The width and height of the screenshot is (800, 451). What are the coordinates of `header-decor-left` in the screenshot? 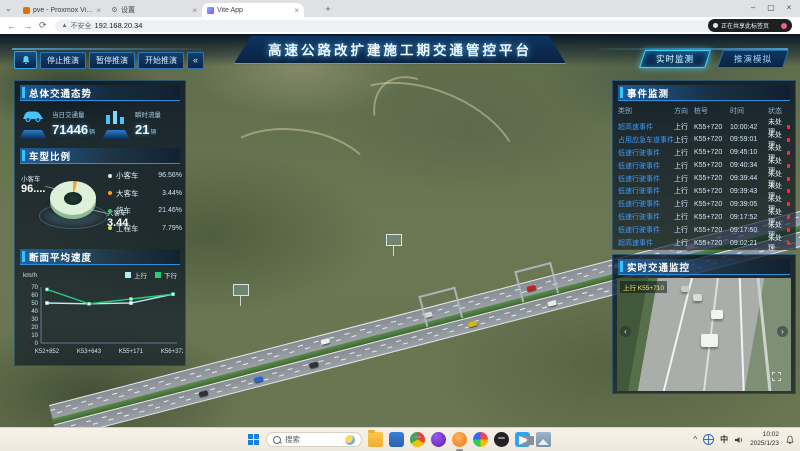 It's located at (107, 49).